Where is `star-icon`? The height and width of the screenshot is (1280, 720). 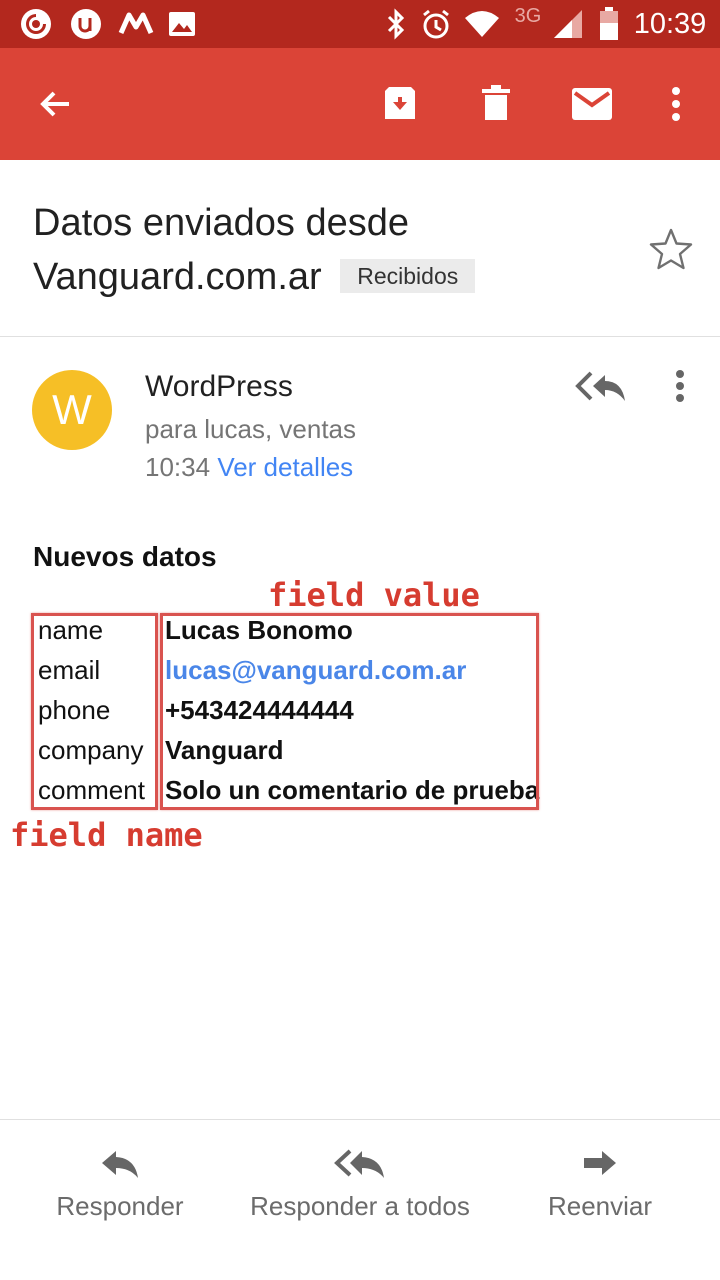
star-icon is located at coordinates (671, 249).